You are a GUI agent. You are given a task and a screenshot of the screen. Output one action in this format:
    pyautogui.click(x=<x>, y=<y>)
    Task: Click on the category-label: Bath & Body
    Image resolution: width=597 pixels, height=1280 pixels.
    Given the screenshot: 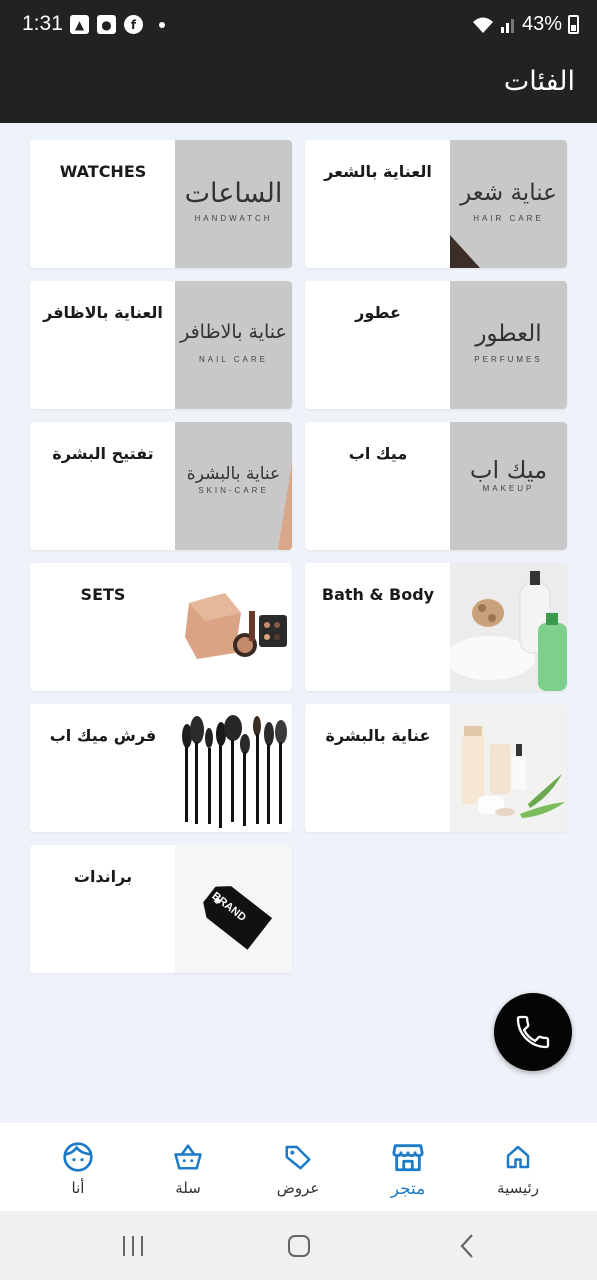 What is the action you would take?
    pyautogui.click(x=378, y=594)
    